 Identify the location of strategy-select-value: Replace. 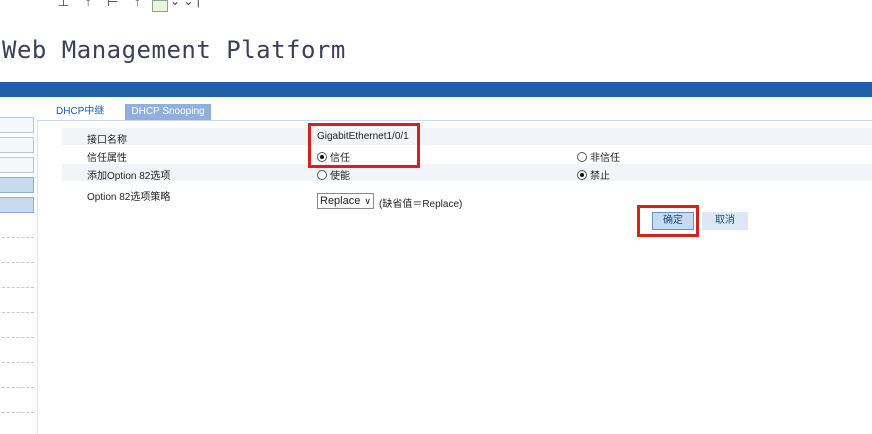
(340, 201).